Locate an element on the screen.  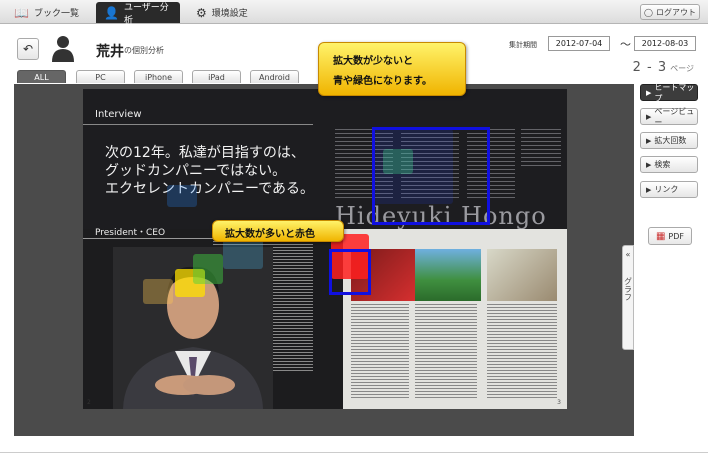
device-tab-ipad: iPad is located at coordinates (216, 76).